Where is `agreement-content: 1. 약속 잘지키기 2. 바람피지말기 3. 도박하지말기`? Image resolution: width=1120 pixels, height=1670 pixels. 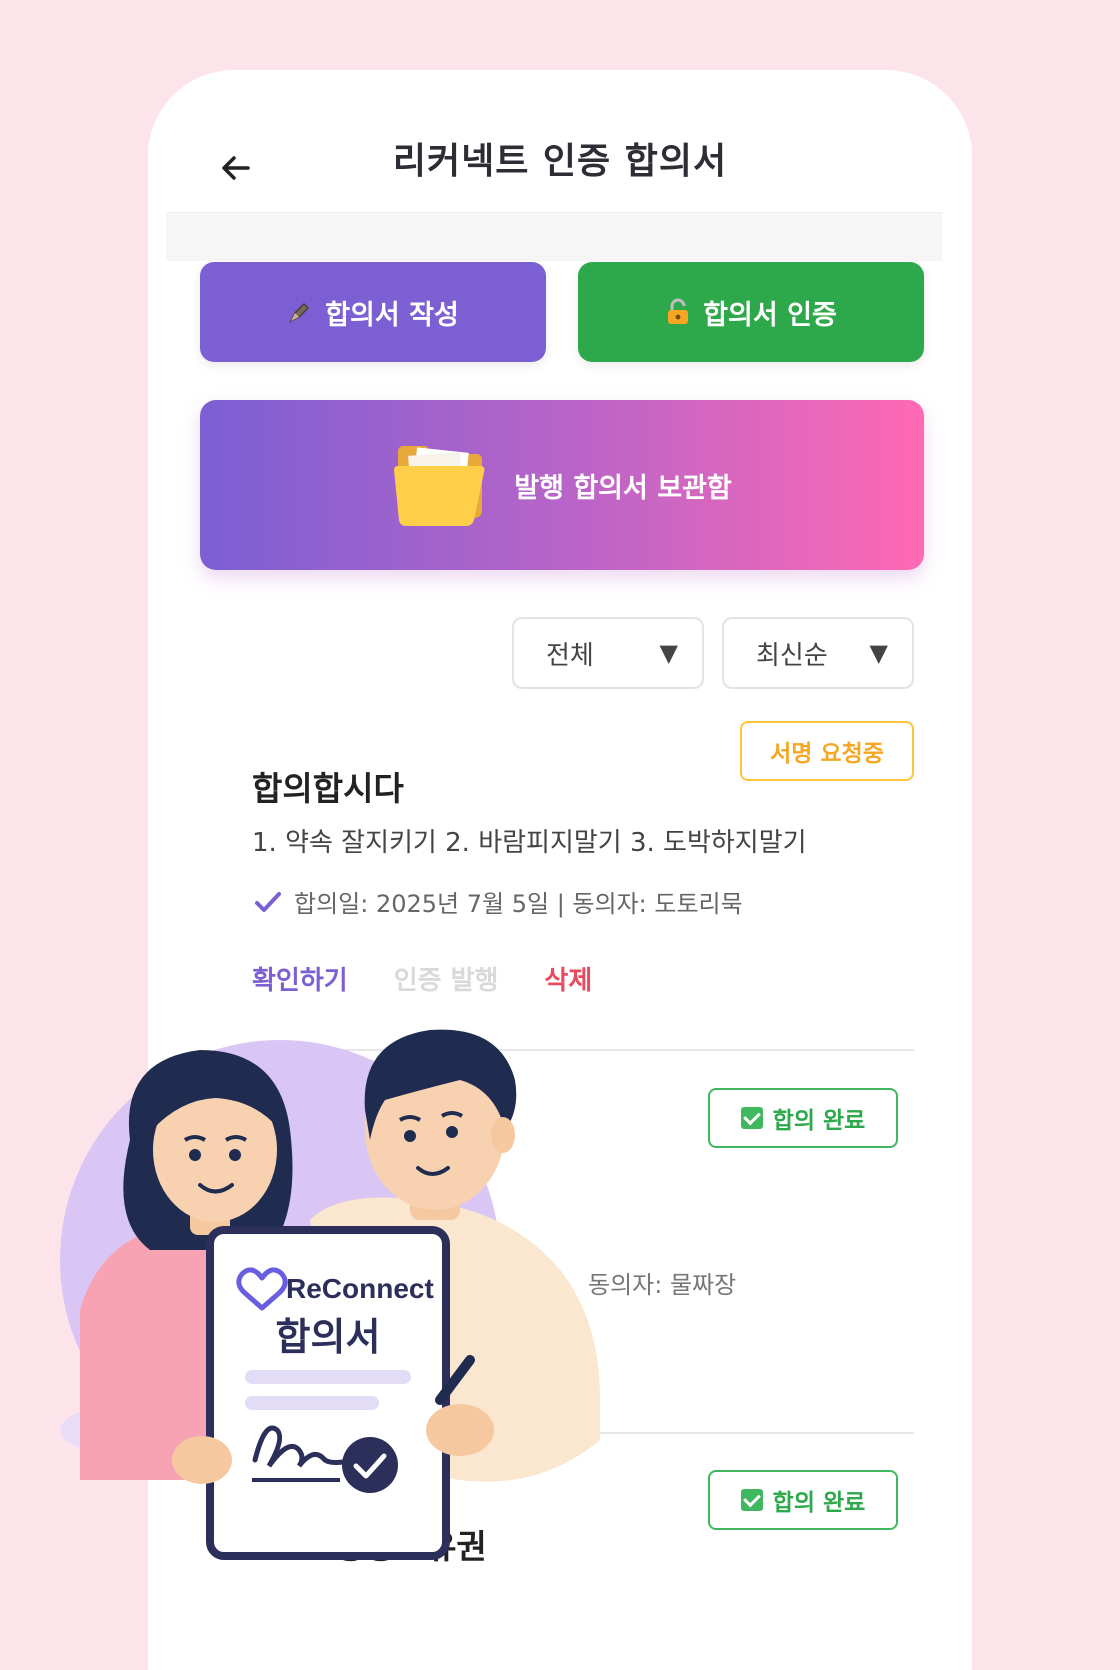
agreement-content: 1. 약속 잘지키기 2. 바람피지말기 3. 도박하지말기 is located at coordinates (529, 843).